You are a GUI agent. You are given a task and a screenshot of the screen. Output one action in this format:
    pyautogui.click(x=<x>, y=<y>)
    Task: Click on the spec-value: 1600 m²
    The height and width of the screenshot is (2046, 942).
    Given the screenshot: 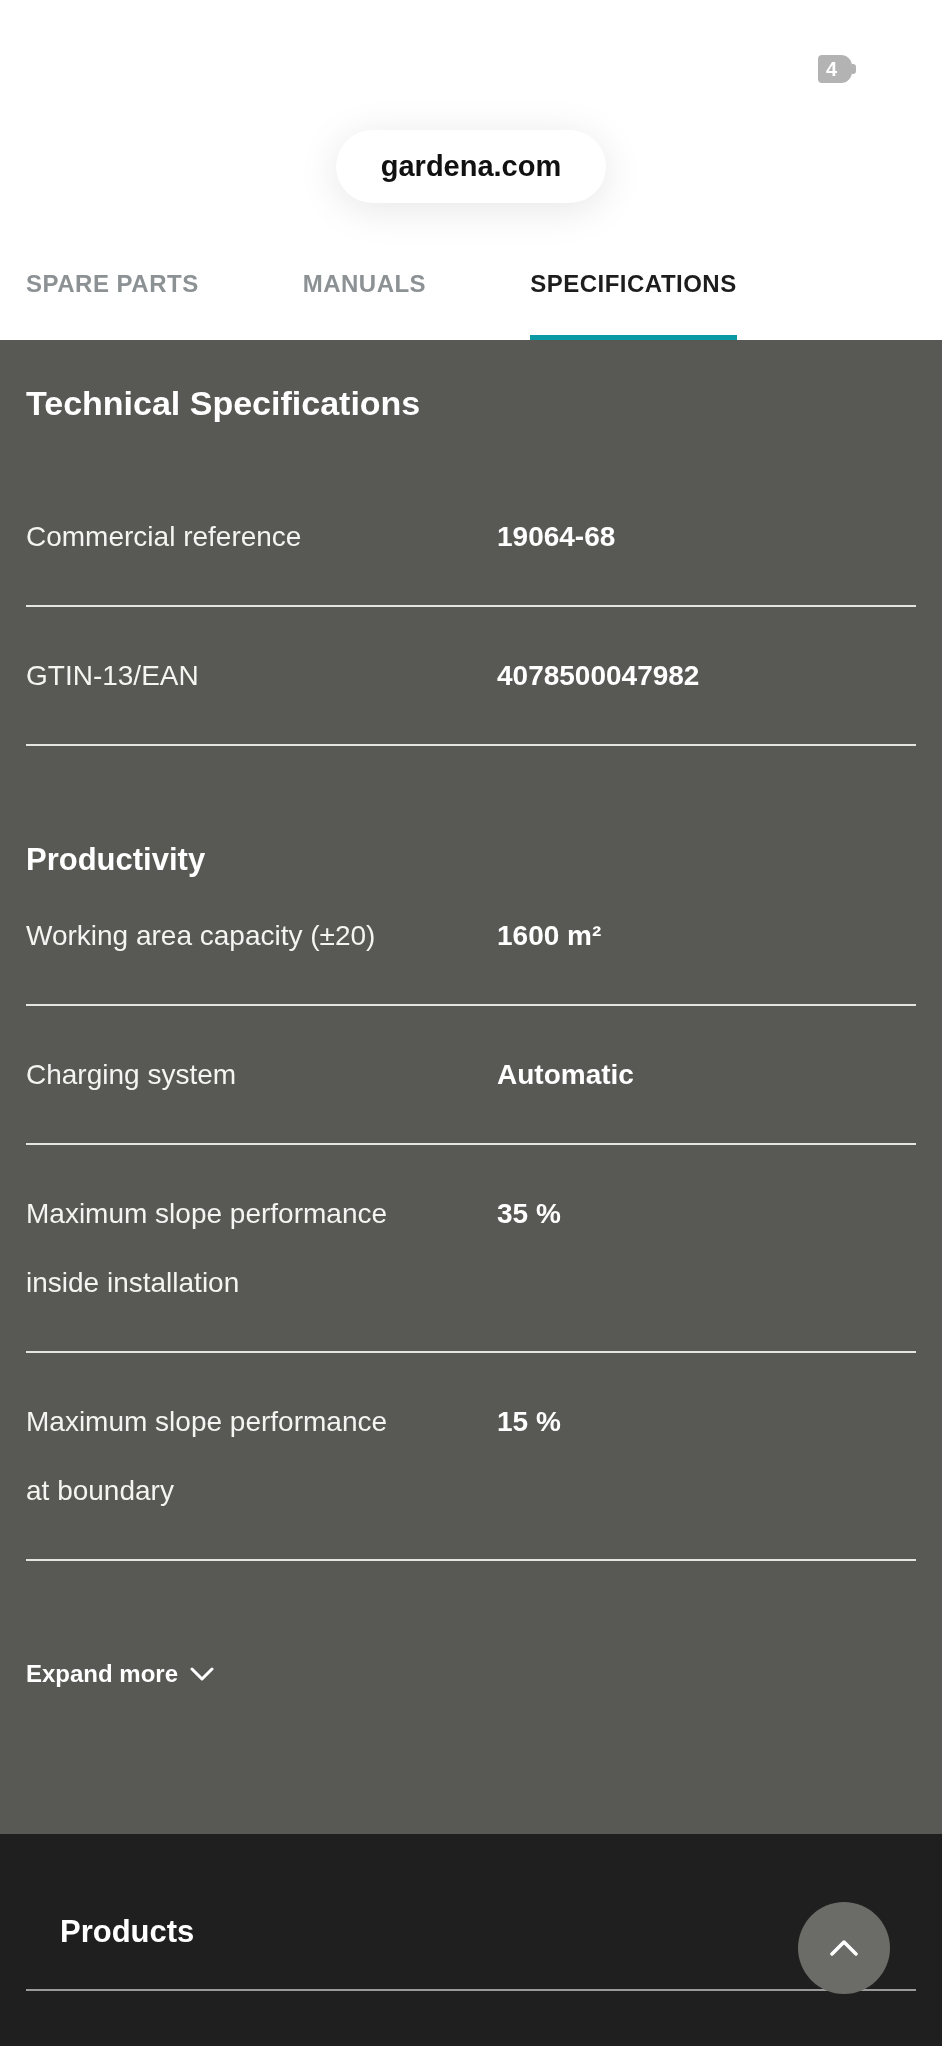 What is the action you would take?
    pyautogui.click(x=549, y=936)
    